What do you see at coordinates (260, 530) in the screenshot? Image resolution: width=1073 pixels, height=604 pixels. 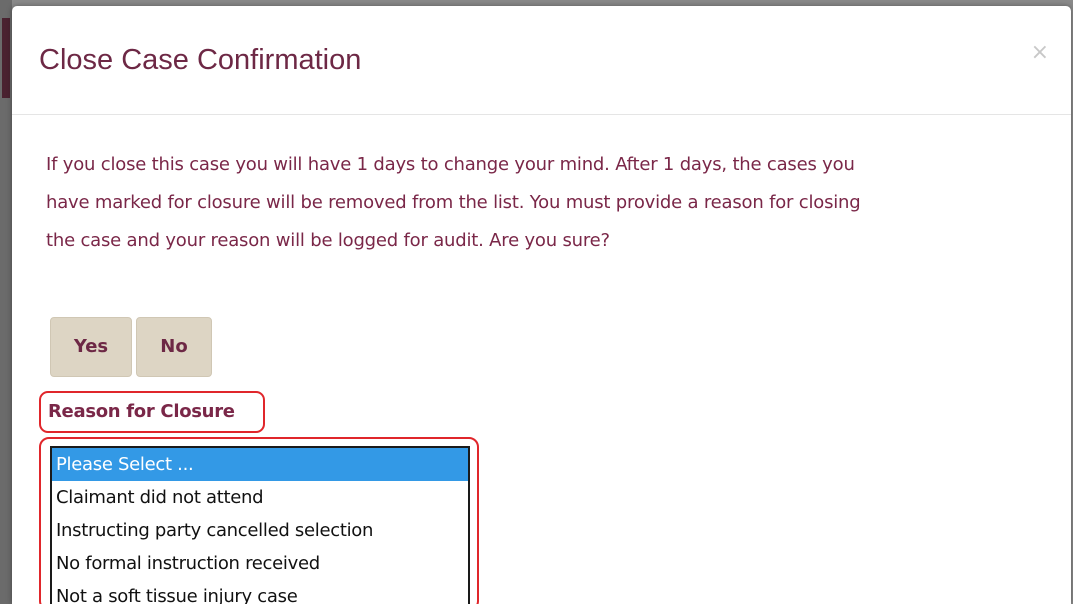 I see `option-instructing-party-cancelled: Instructing party cancelled selection` at bounding box center [260, 530].